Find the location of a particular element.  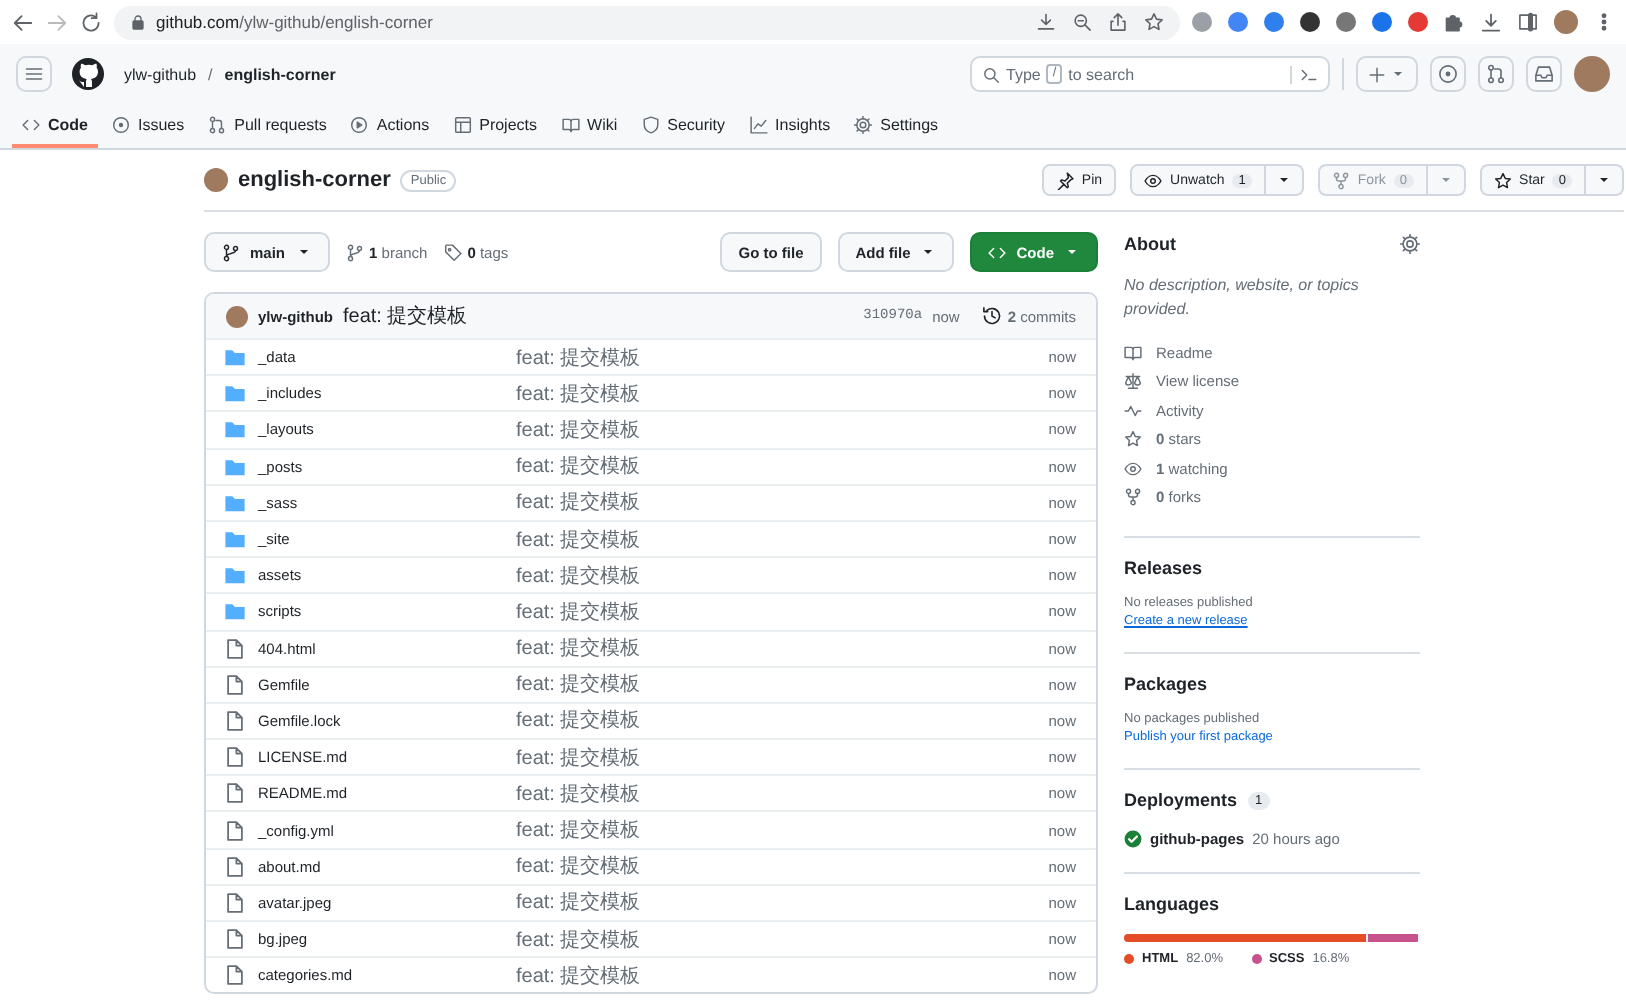

nav-tab: Insights is located at coordinates (790, 126).